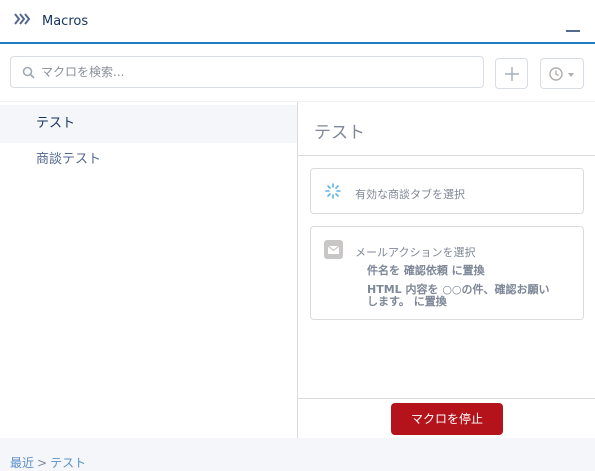  I want to click on macro-step-card: 有効な商談タブを選択, so click(447, 191).